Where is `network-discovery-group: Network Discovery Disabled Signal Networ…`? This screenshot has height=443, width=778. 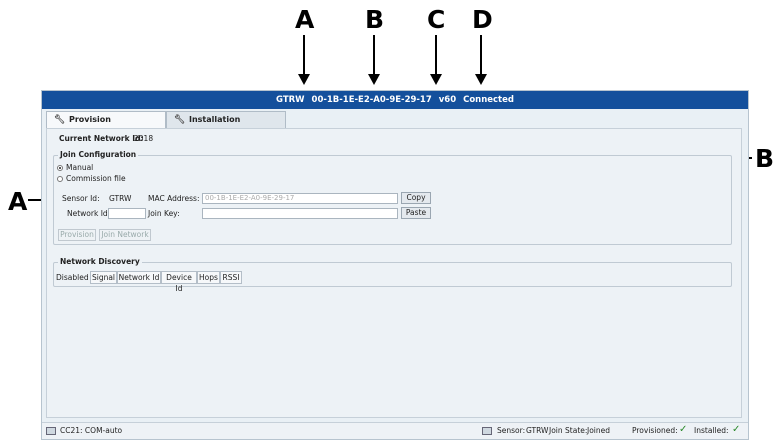
network-discovery-group: Network Discovery Disabled Signal Networ… is located at coordinates (392, 275).